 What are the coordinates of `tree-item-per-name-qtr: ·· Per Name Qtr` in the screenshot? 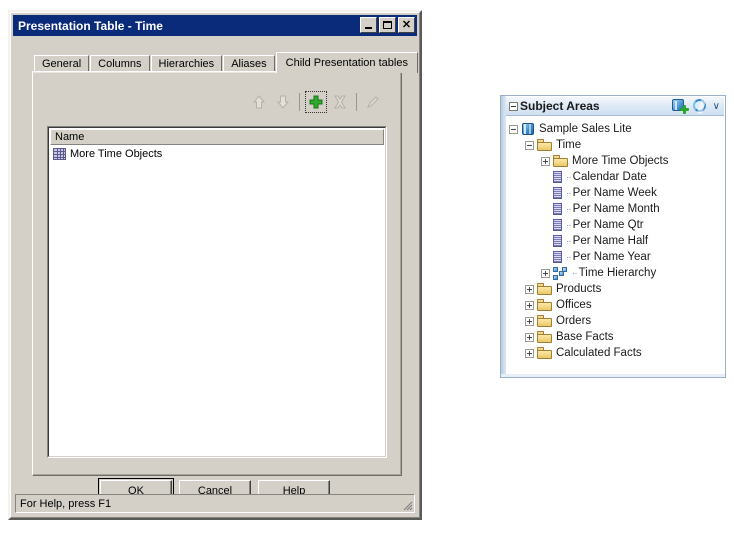 It's located at (615, 225).